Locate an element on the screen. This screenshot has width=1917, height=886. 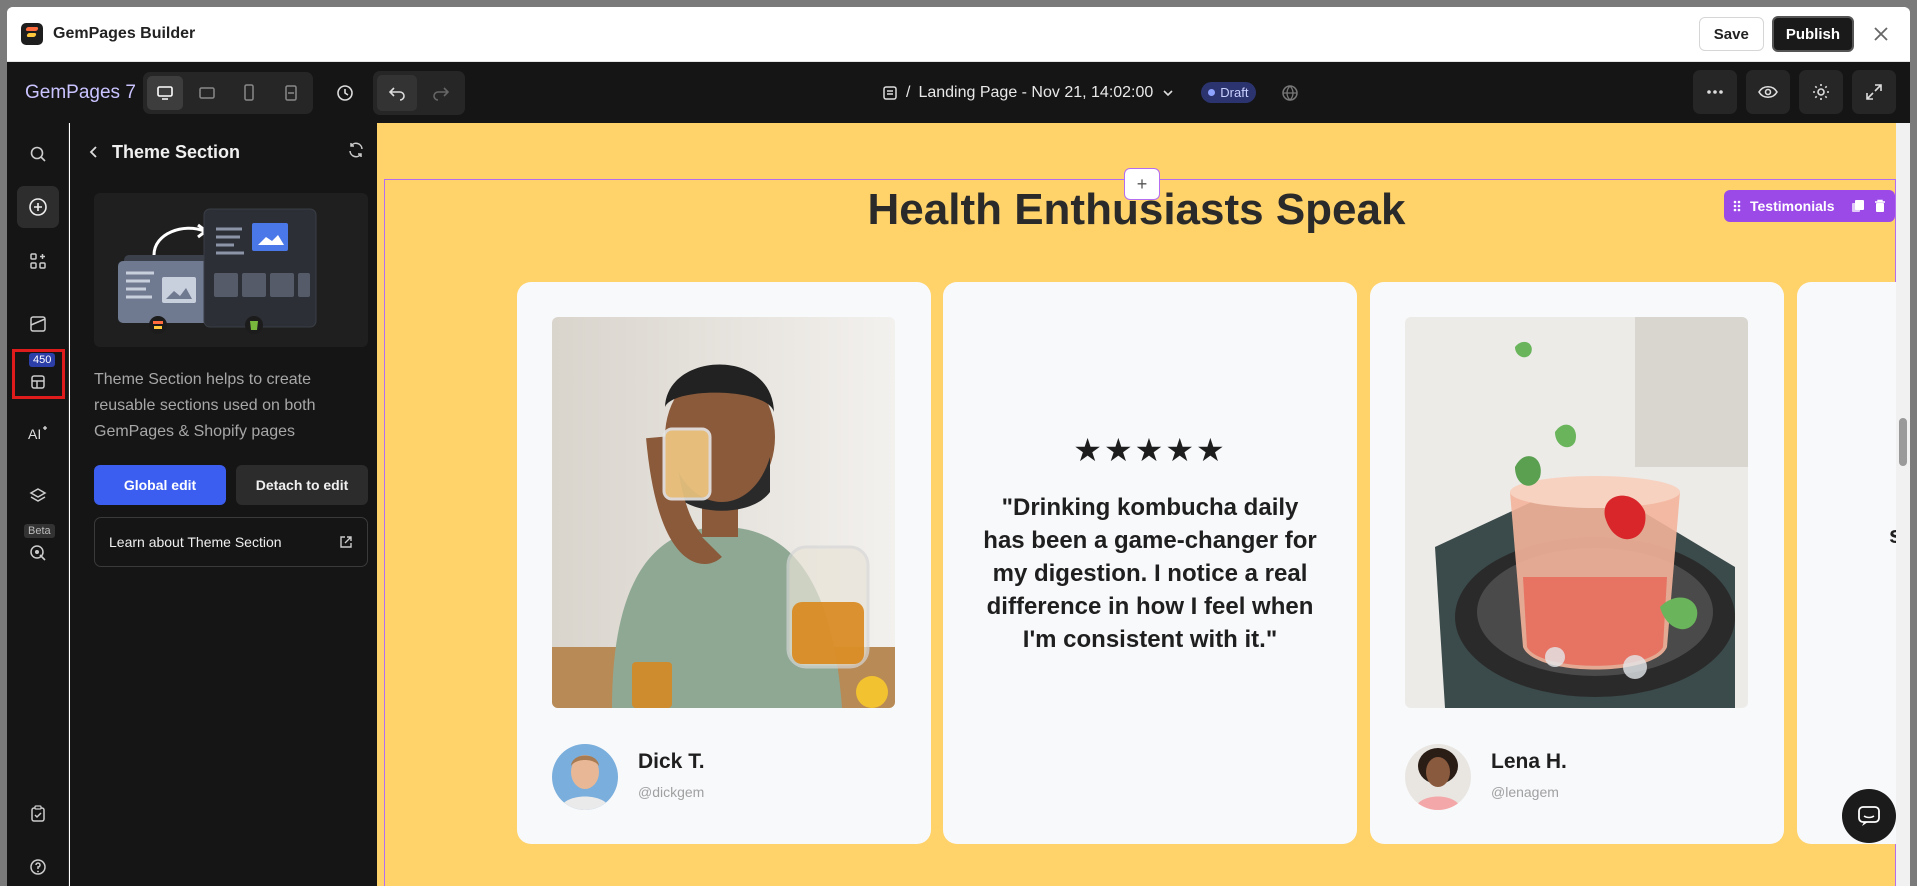
scrollbar-thumb is located at coordinates (1903, 442).